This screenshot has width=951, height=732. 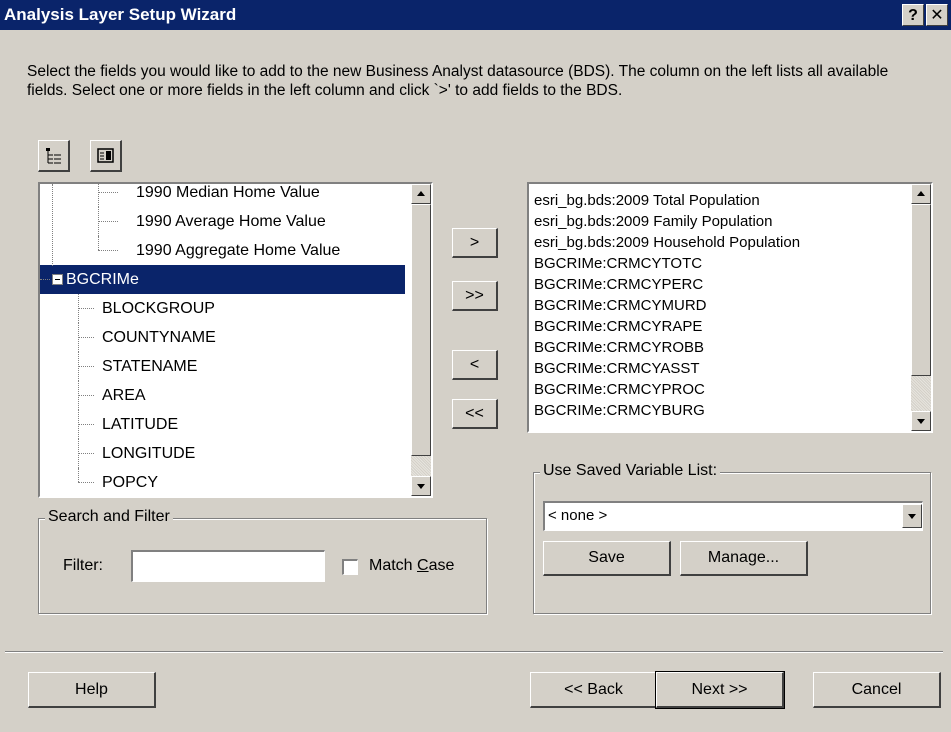 I want to click on tree-node-label: STATENAME, so click(x=150, y=366).